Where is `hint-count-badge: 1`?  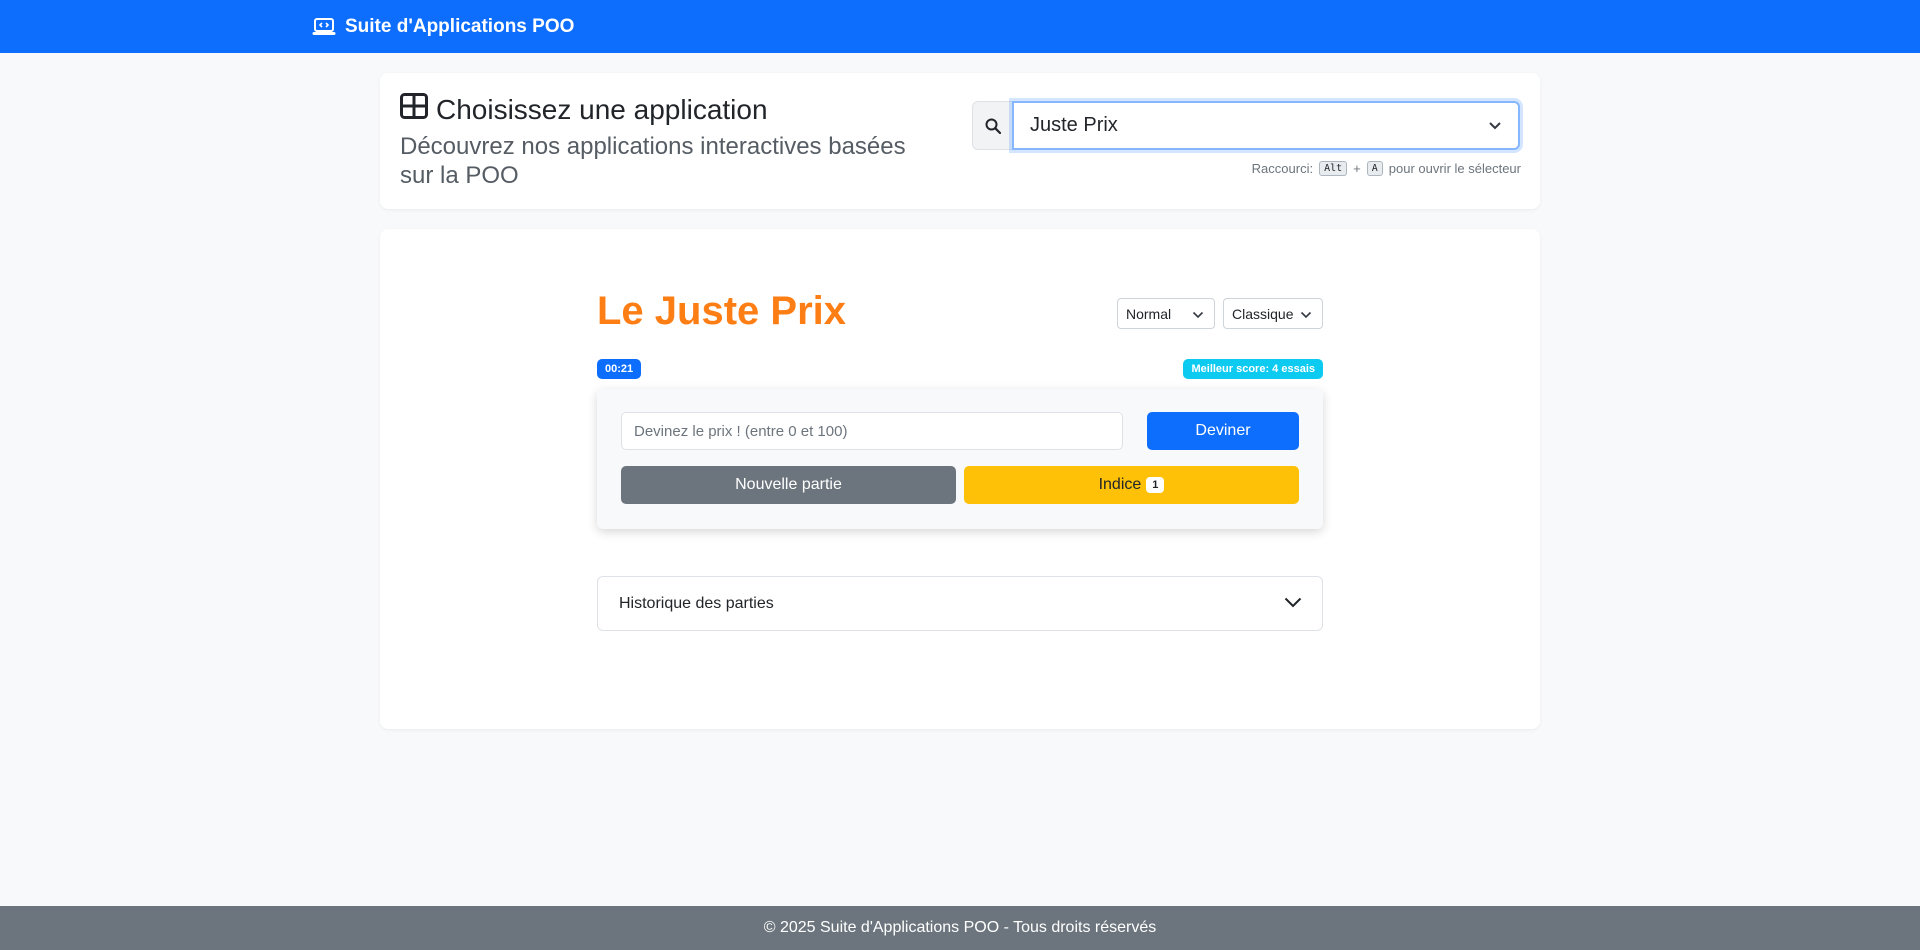
hint-count-badge: 1 is located at coordinates (1155, 485).